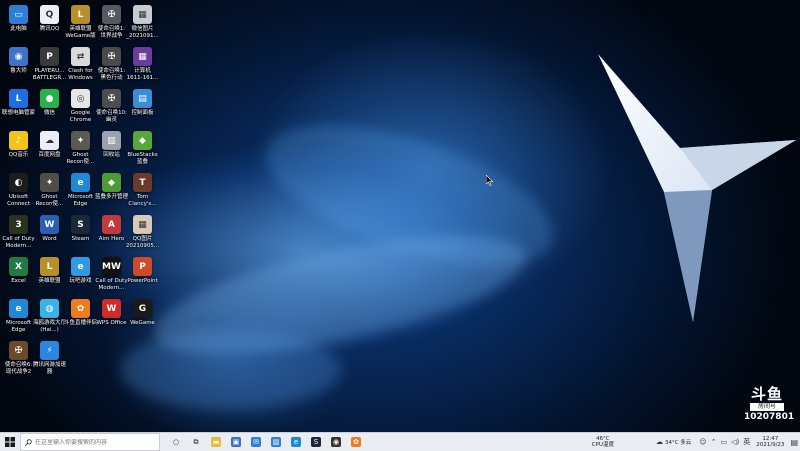 The image size is (800, 451). What do you see at coordinates (714, 442) in the screenshot?
I see `chevron-up-icon: ⌃` at bounding box center [714, 442].